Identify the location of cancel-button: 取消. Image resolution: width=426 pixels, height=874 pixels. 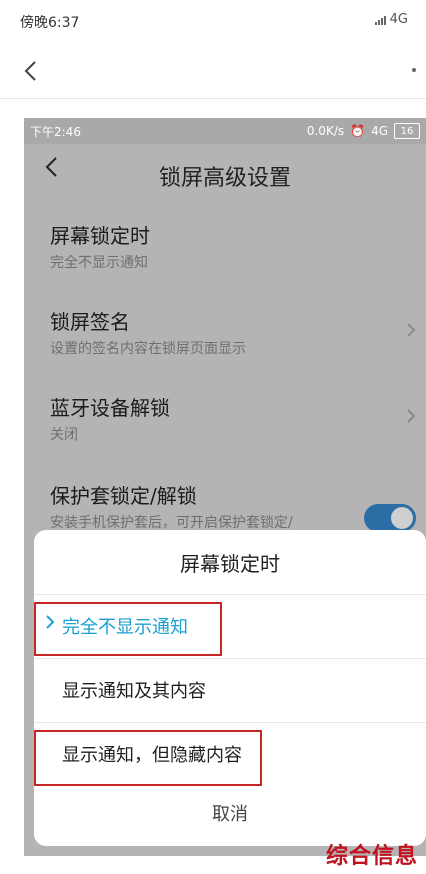
(230, 813).